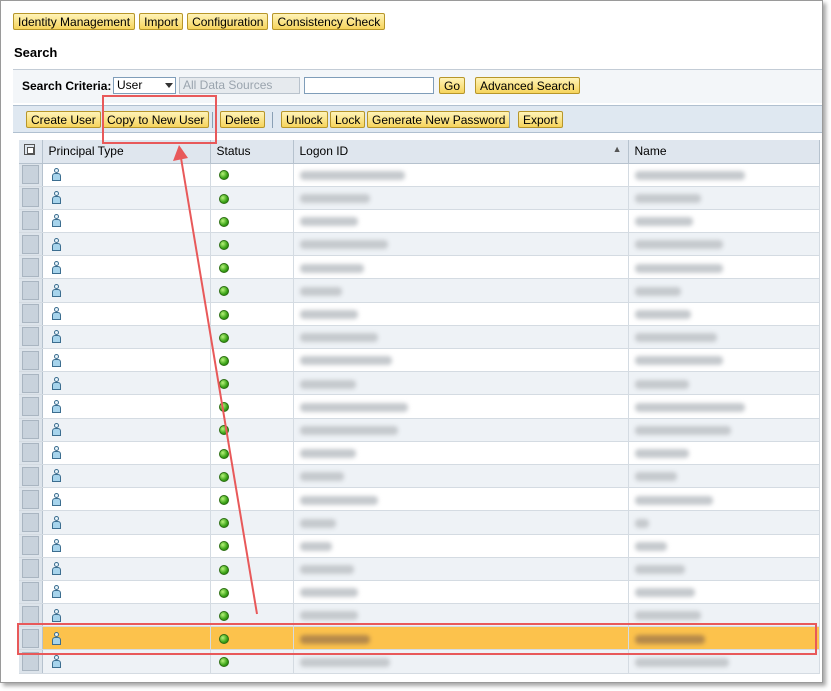  I want to click on annotation-arrow, so click(215, 380).